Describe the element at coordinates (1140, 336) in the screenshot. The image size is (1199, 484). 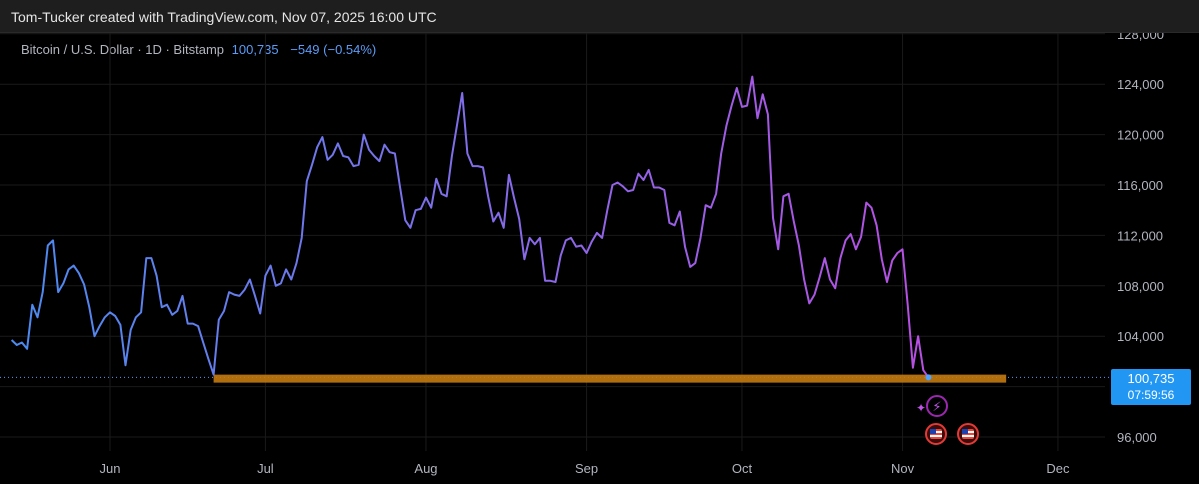
I see `y-tick-label: 104,000` at that location.